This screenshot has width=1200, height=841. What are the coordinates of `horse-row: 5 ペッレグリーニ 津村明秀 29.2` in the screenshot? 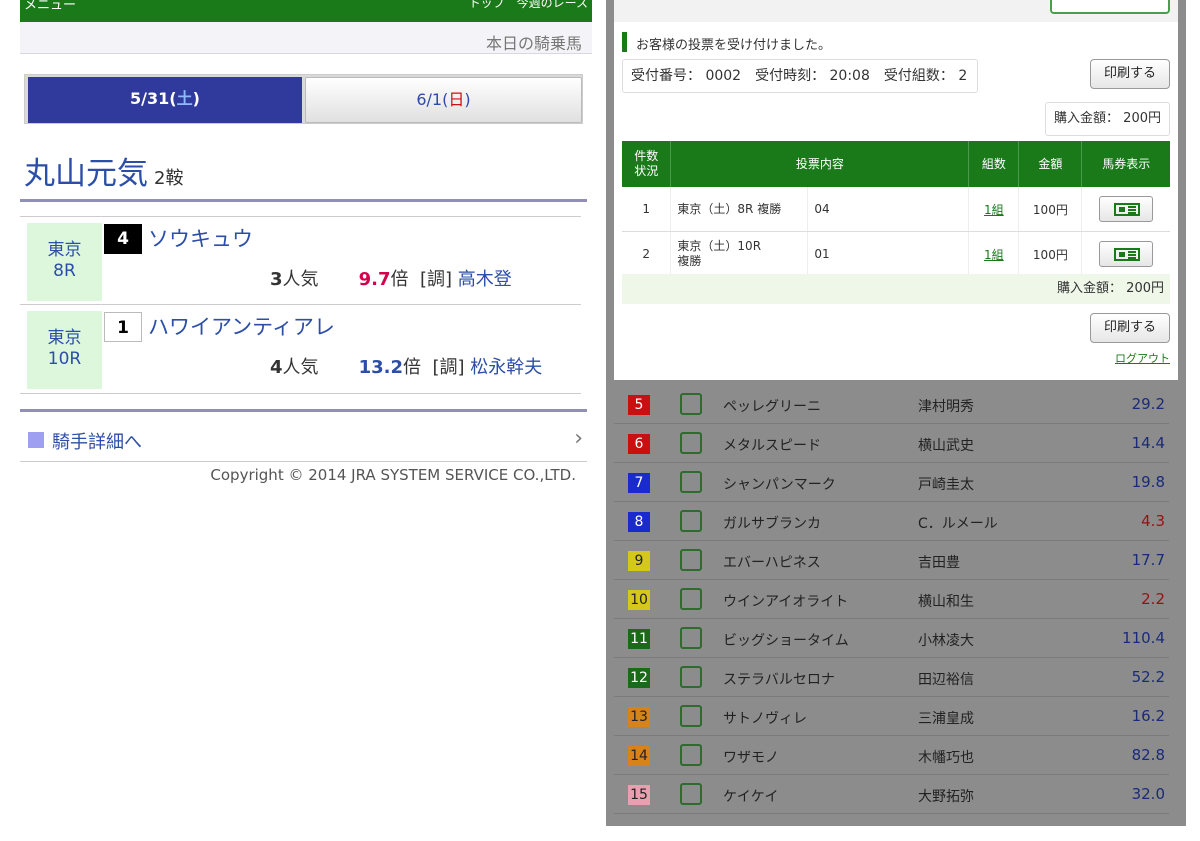 It's located at (891, 404).